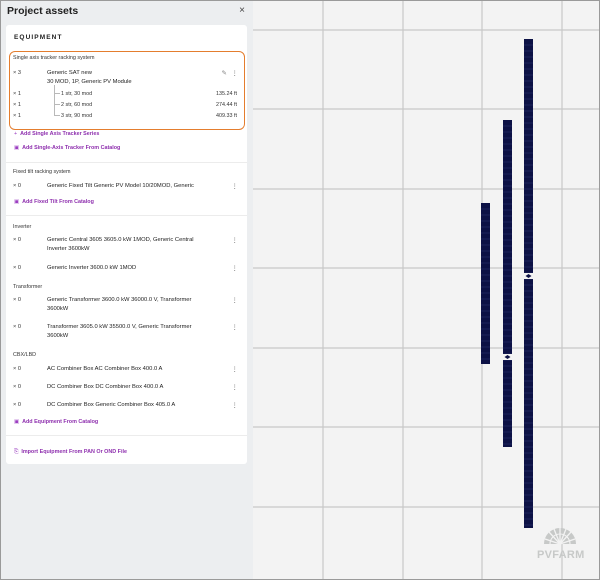  Describe the element at coordinates (60, 422) in the screenshot. I see `add-equipment-label: Add Equipment From Catalog` at that location.